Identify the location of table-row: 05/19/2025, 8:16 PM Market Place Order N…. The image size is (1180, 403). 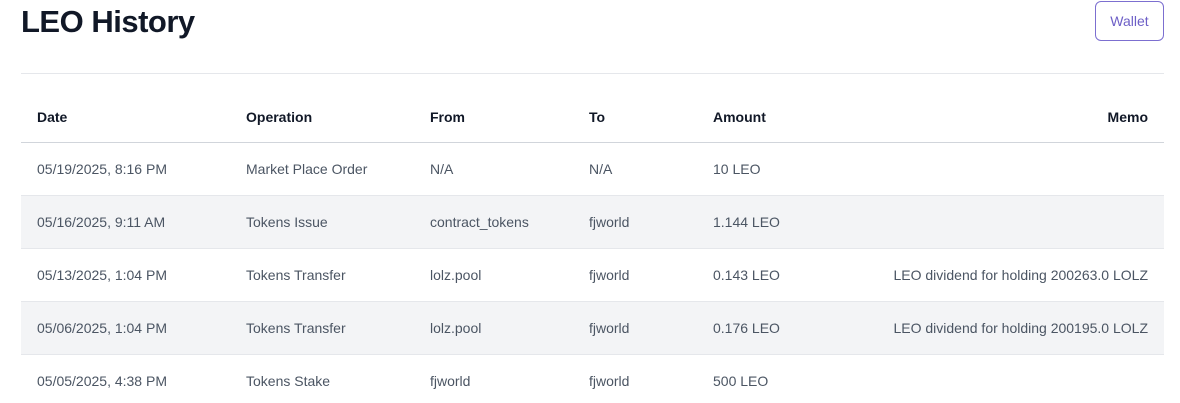
(592, 169).